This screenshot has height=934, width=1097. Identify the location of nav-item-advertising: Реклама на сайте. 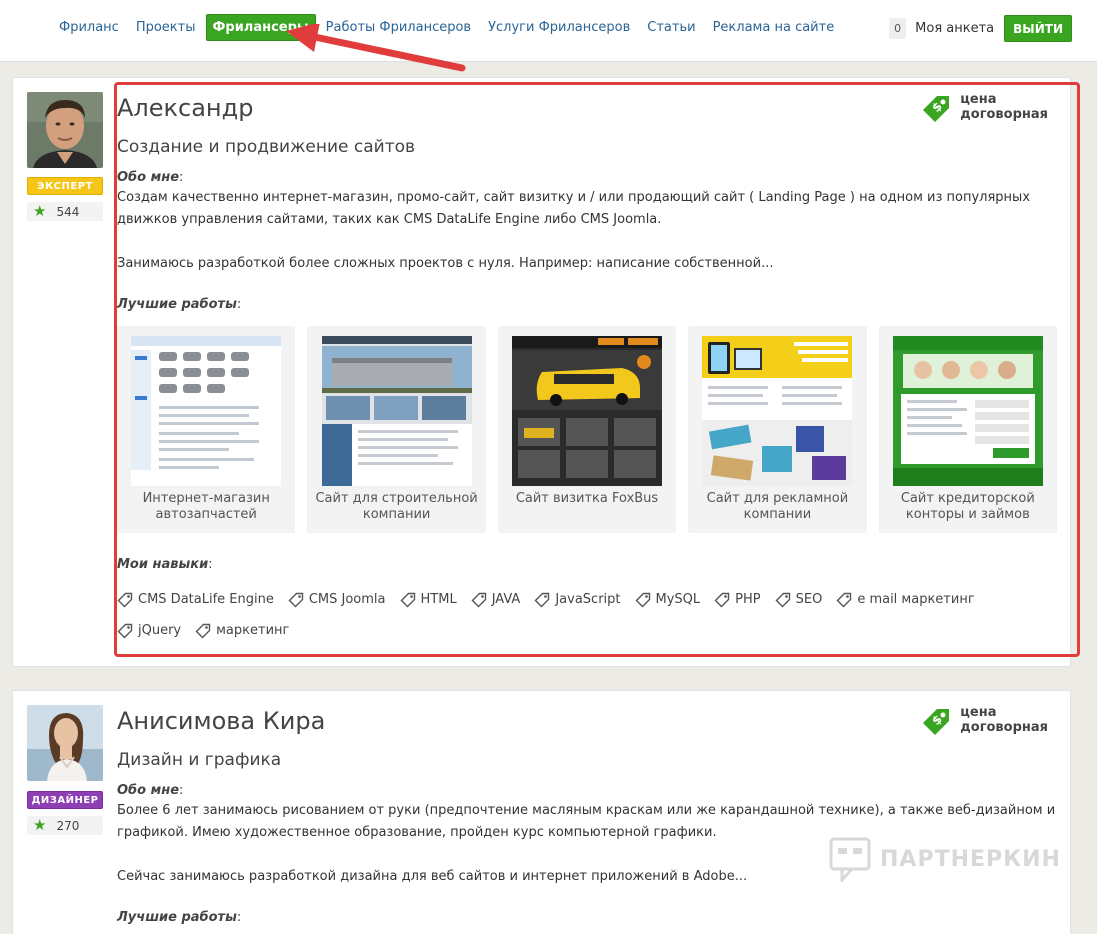
(774, 27).